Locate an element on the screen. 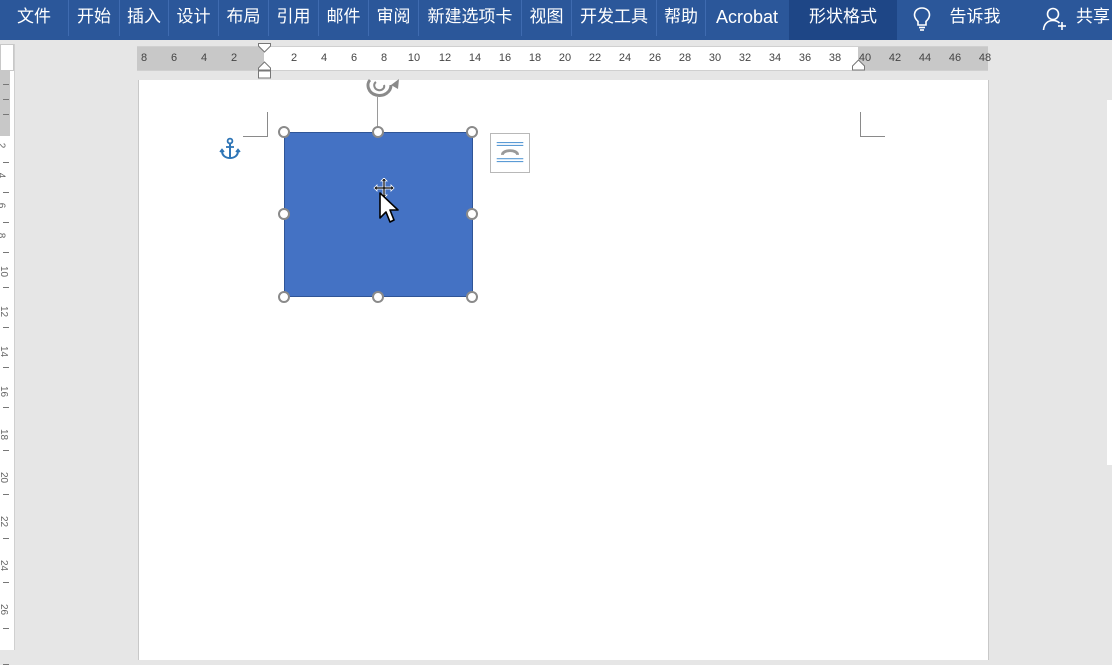  ruler-number: 46 is located at coordinates (955, 58).